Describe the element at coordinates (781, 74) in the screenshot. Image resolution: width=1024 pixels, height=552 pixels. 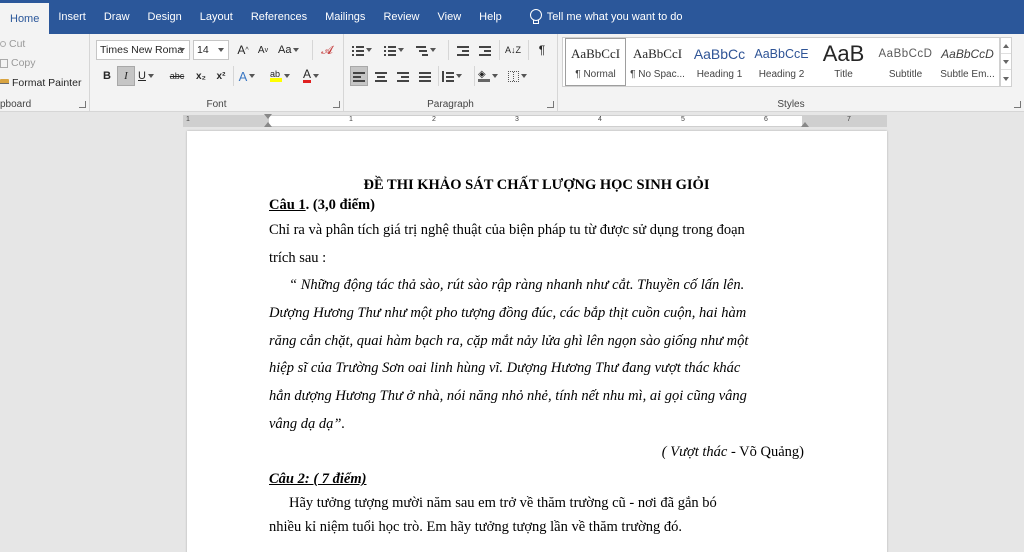
I see `style-heading-2-name: Heading 2` at that location.